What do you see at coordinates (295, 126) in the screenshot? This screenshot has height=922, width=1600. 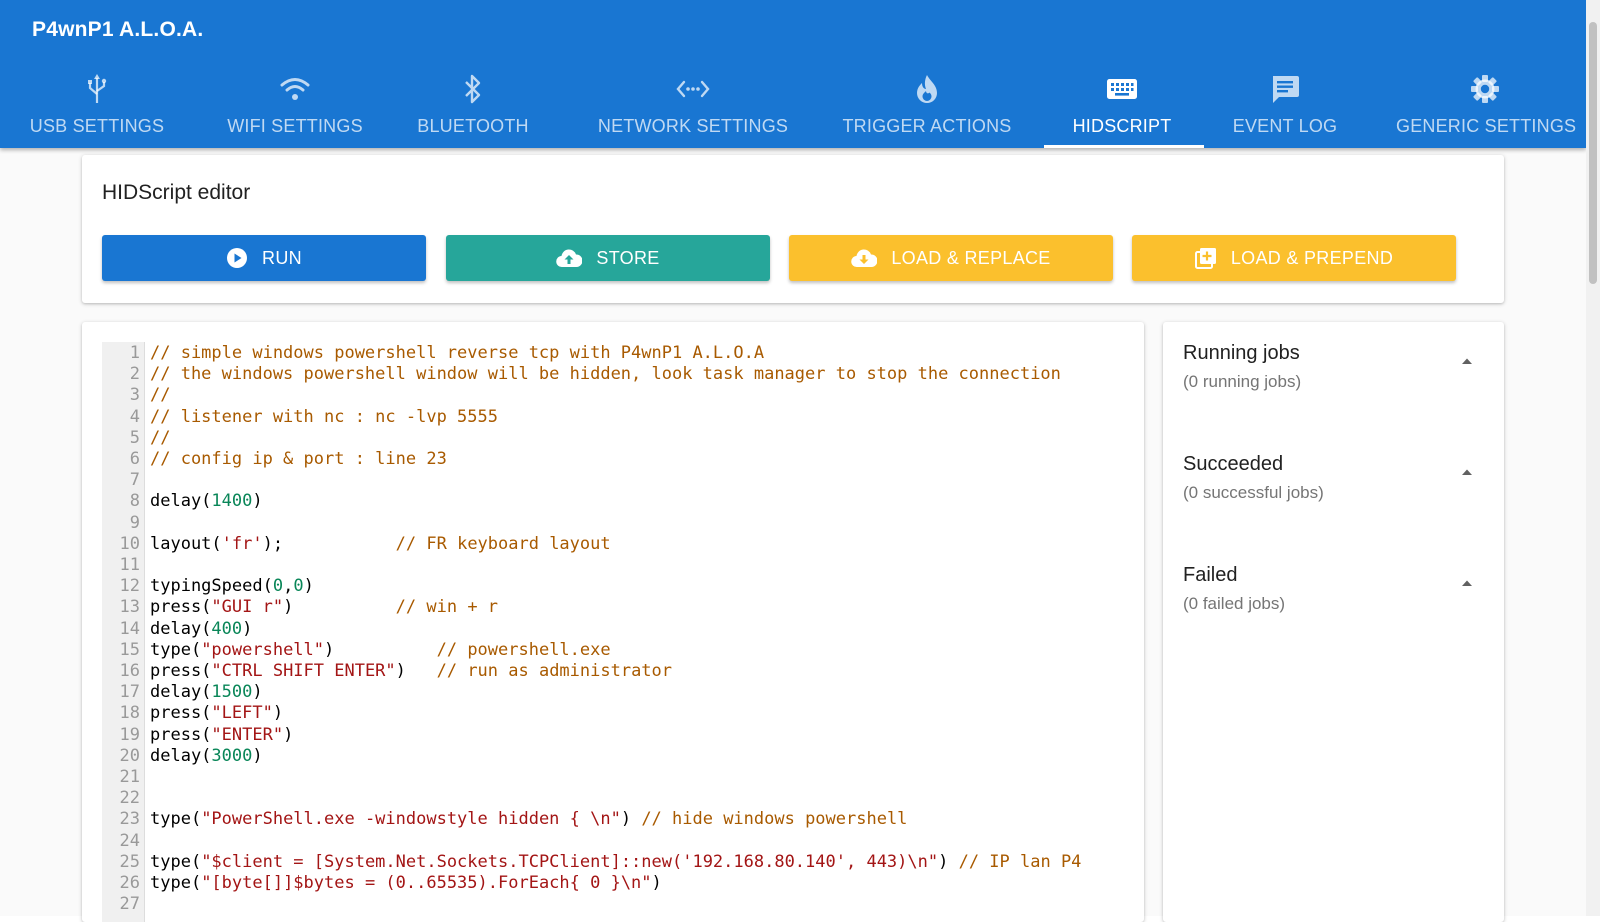 I see `tab-label: WIFI SETTINGS` at bounding box center [295, 126].